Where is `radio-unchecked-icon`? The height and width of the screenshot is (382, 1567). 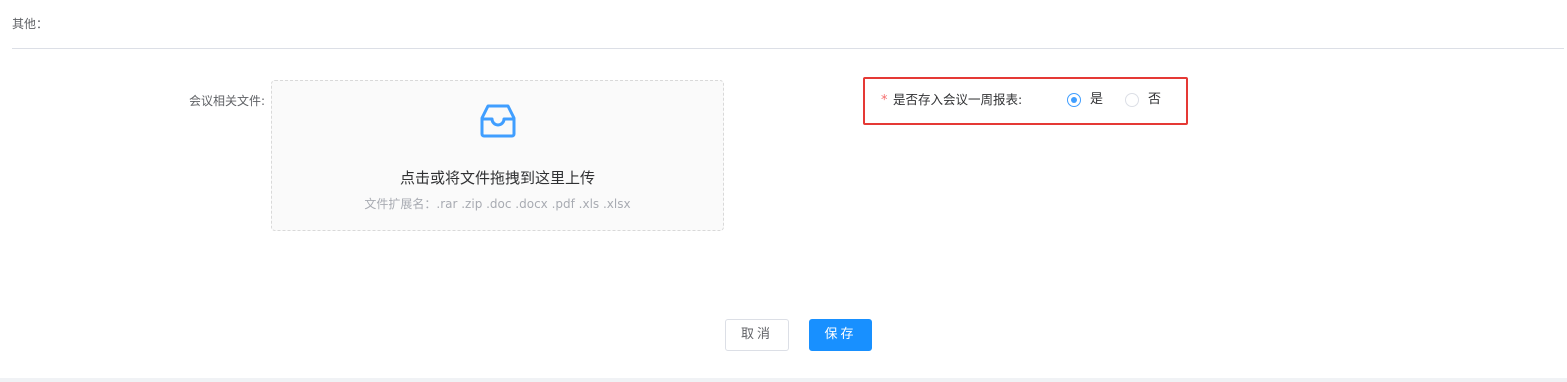
radio-unchecked-icon is located at coordinates (1132, 100).